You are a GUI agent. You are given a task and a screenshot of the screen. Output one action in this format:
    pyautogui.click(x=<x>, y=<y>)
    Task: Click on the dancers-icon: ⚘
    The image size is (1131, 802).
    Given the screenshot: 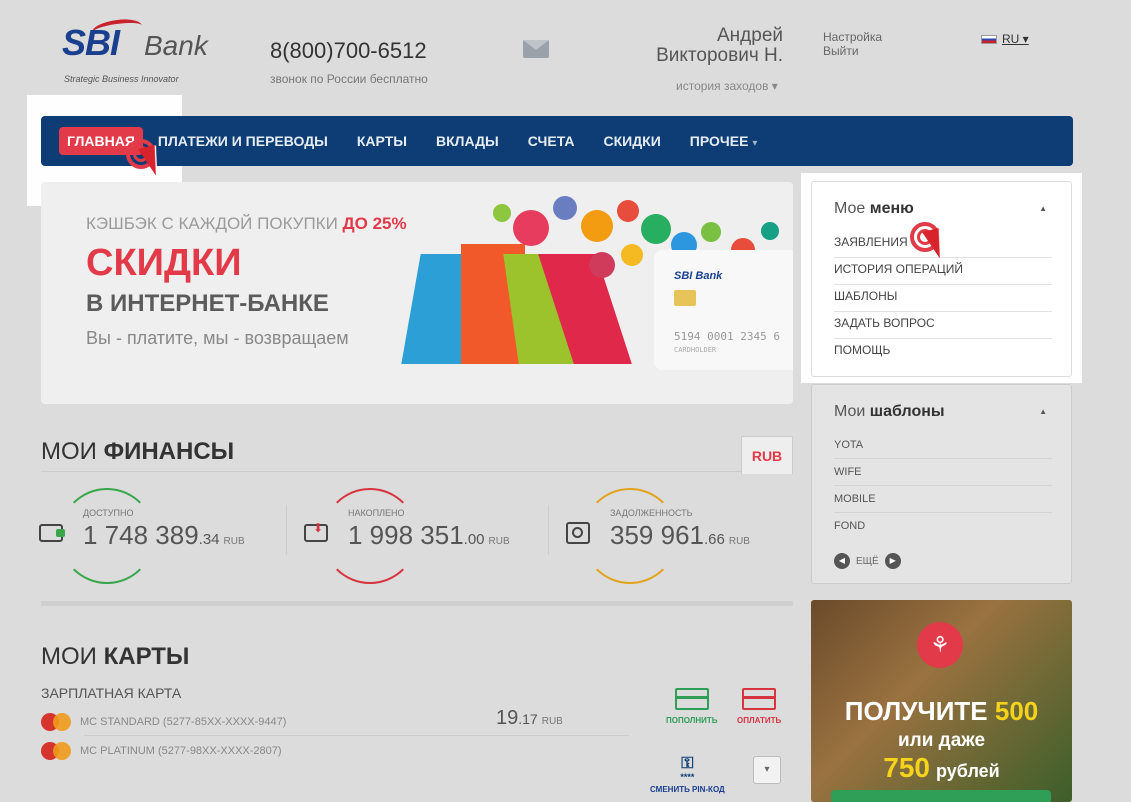 What is the action you would take?
    pyautogui.click(x=940, y=645)
    